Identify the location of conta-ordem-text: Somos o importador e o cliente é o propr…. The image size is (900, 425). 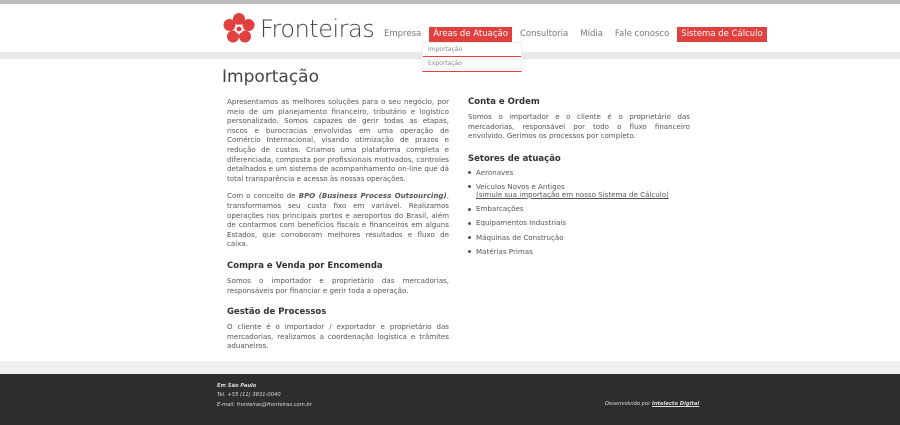
(579, 126).